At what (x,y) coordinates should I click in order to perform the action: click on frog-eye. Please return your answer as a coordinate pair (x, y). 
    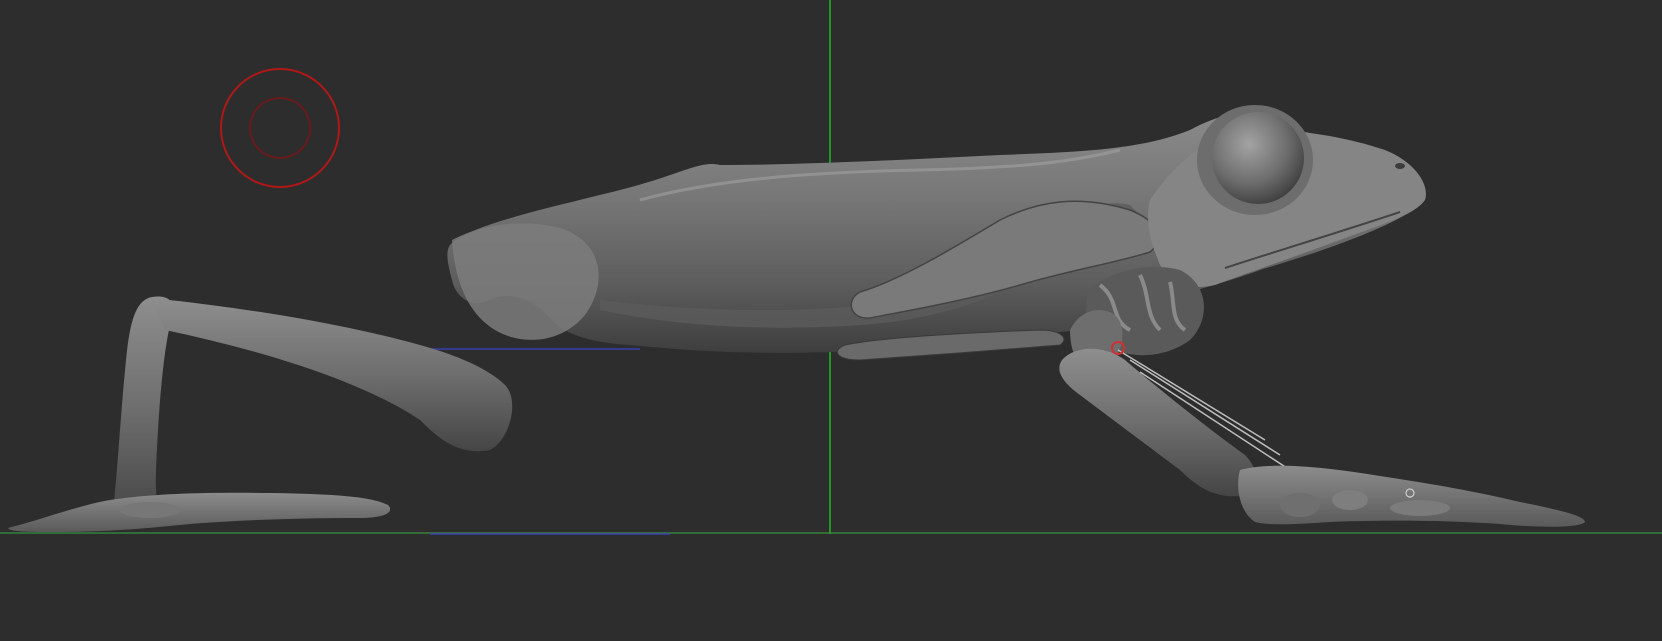
    Looking at the image, I should click on (1258, 158).